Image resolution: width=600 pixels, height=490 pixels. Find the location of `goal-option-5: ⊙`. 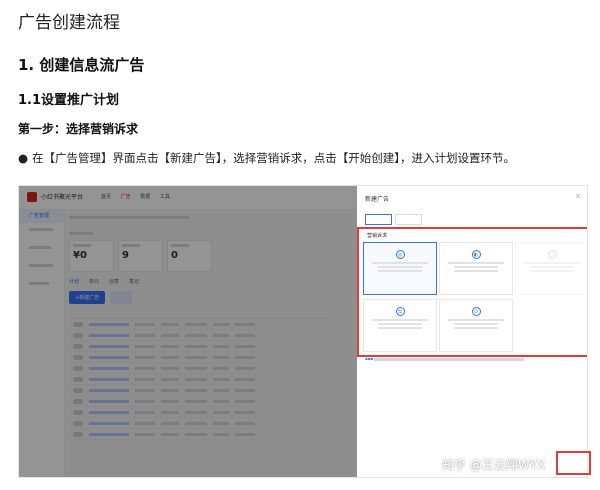

goal-option-5: ⊙ is located at coordinates (476, 325).